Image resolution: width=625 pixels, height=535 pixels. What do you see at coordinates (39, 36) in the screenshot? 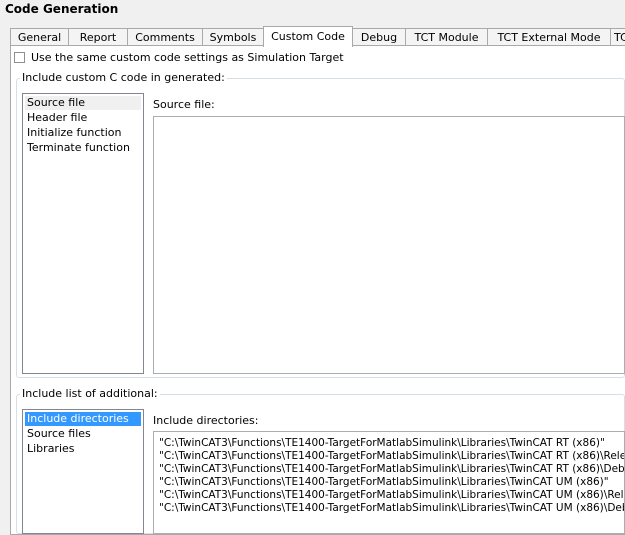
I see `tab-general: General` at bounding box center [39, 36].